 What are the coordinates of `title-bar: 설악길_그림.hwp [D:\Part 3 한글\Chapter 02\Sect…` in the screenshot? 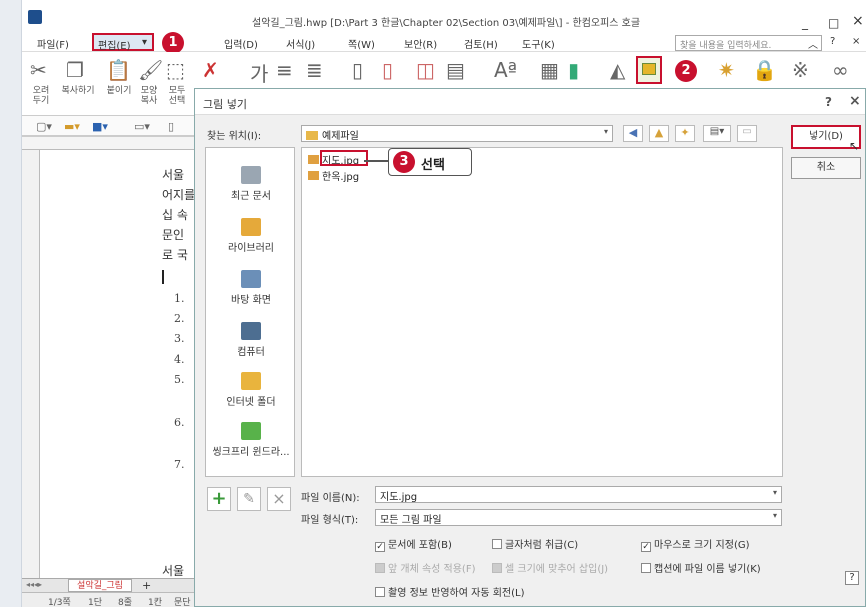 It's located at (444, 18).